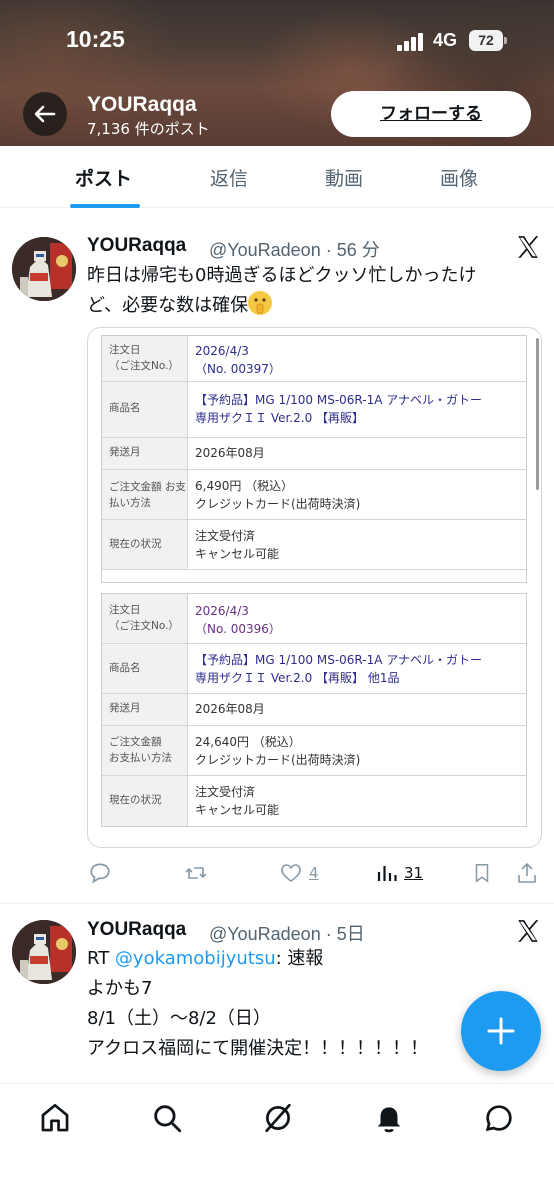 The height and width of the screenshot is (1200, 554). I want to click on tab-replies: 返信, so click(229, 177).